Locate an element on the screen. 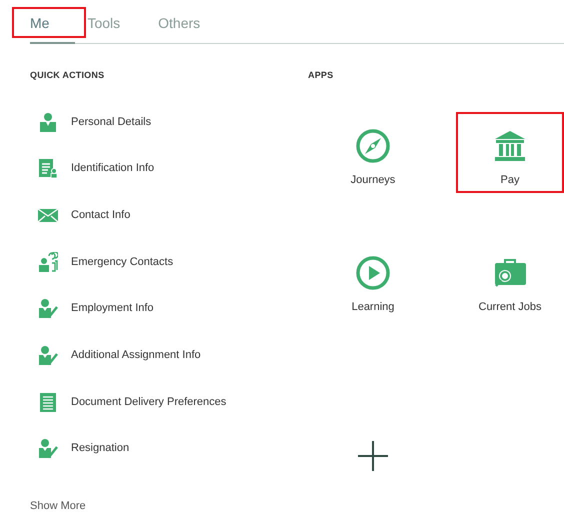 The height and width of the screenshot is (521, 564). id-card-icon is located at coordinates (48, 168).